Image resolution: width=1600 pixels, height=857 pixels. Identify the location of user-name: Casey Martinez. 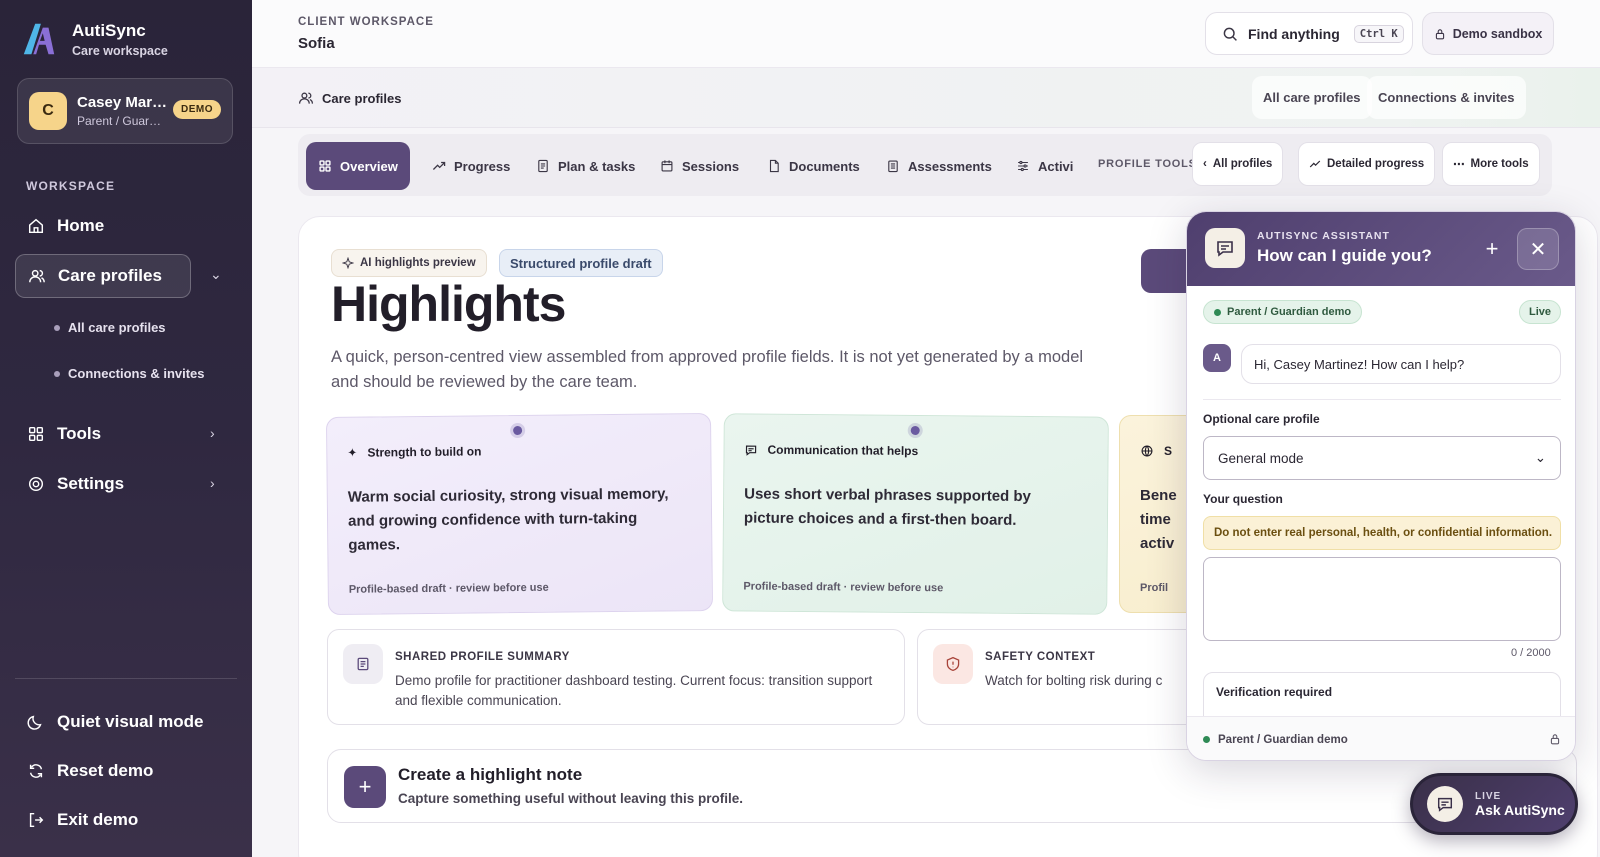
(123, 102).